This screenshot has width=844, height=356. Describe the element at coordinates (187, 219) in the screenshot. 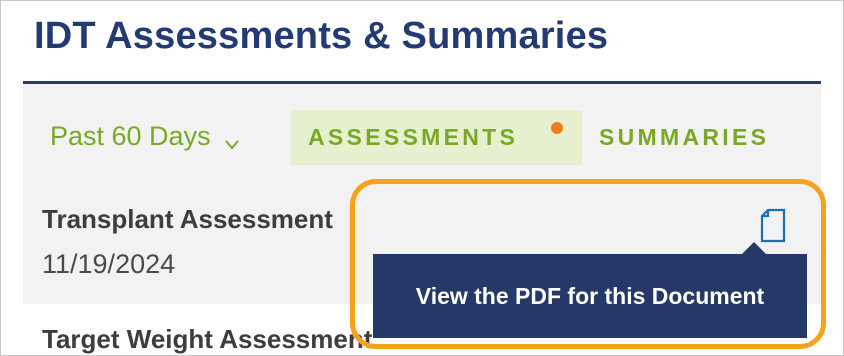

I see `assessment-title: Transplant Assessment` at that location.